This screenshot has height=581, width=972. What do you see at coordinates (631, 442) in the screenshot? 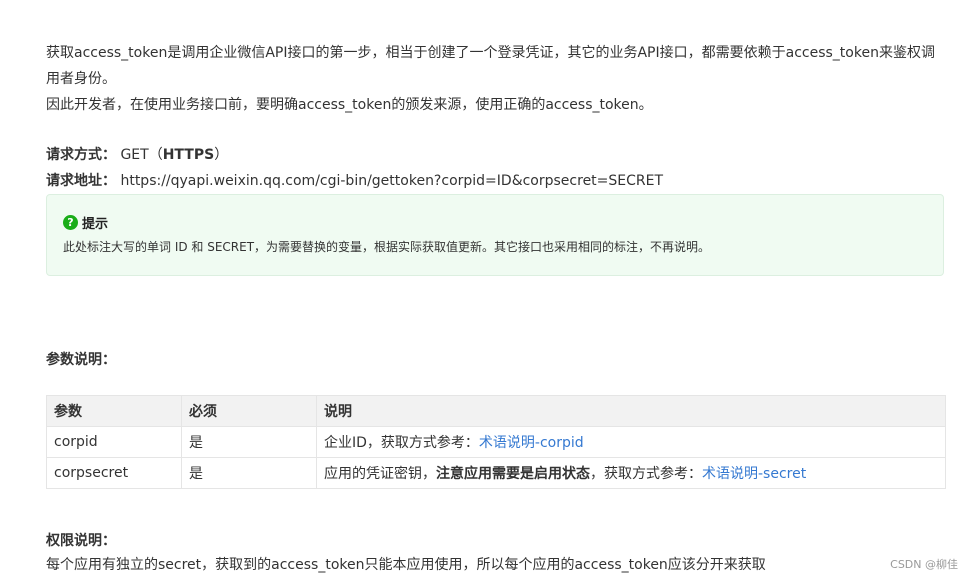
I see `param-description: 企业ID，获取方式参考：术语说明-corpid` at bounding box center [631, 442].